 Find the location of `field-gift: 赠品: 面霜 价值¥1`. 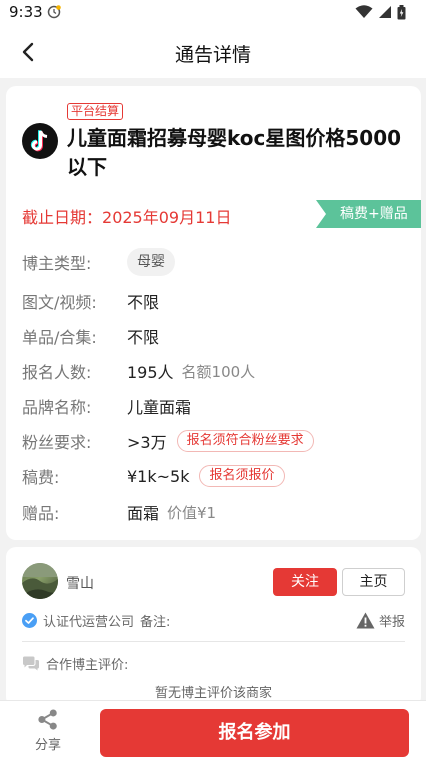

field-gift: 赠品: 面霜 价值¥1 is located at coordinates (119, 512).